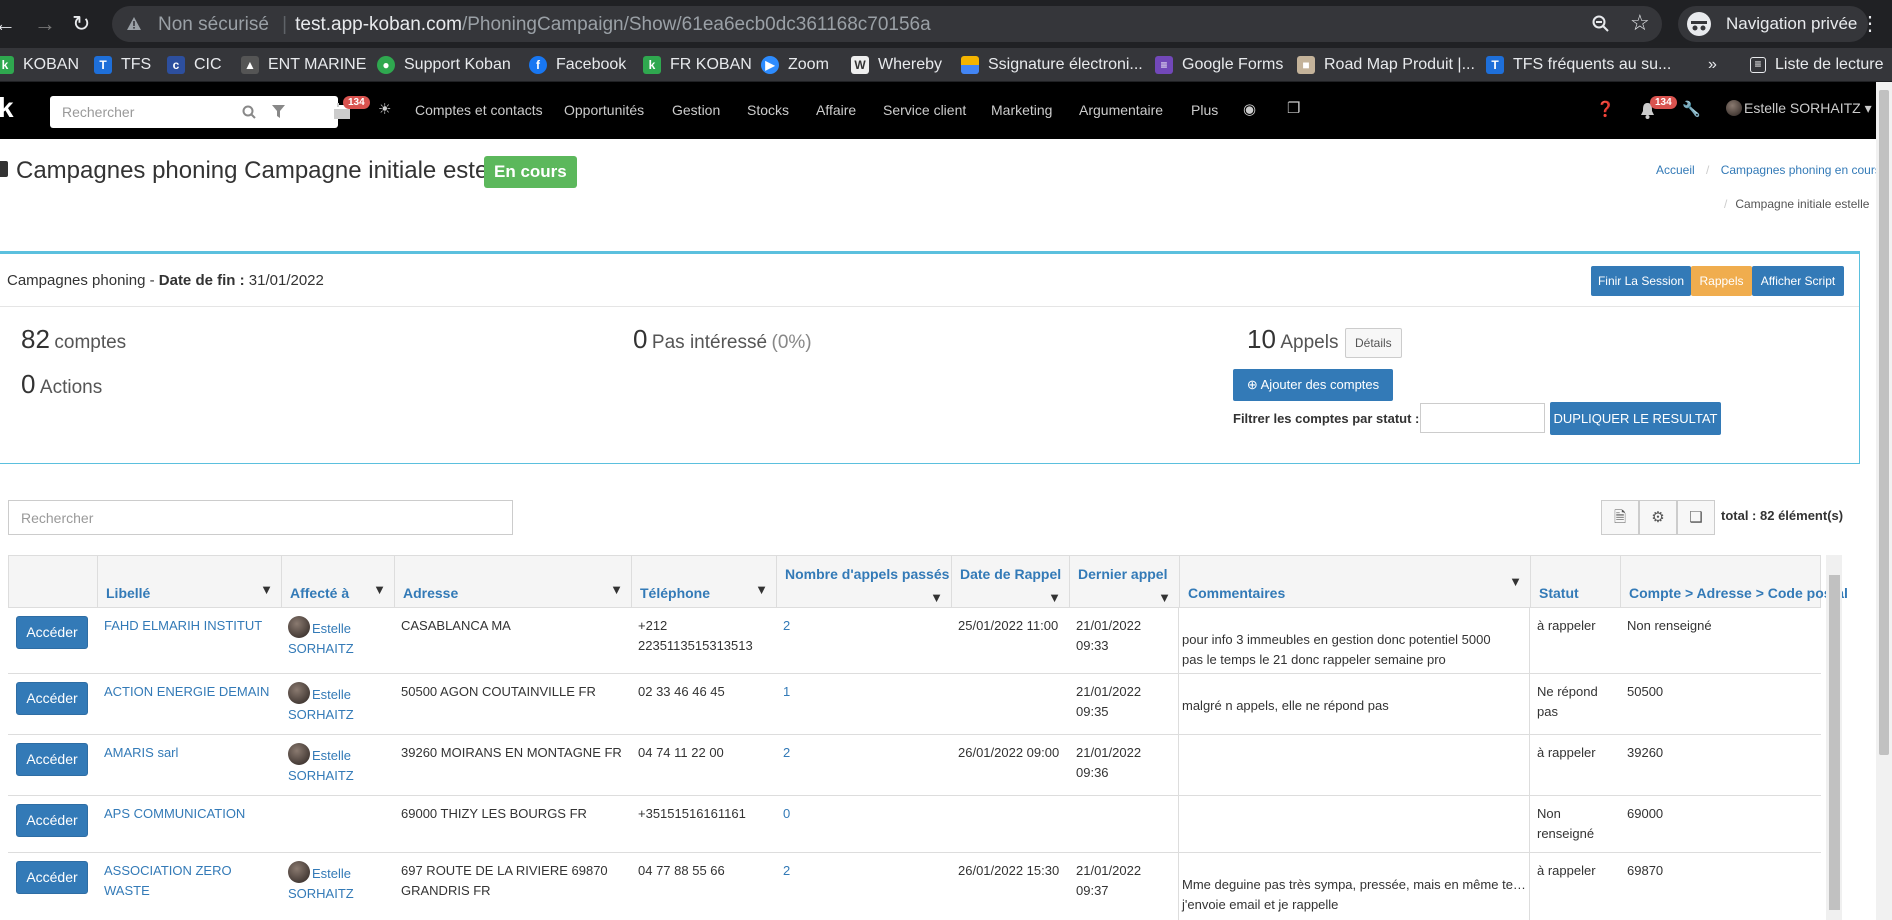 This screenshot has width=1892, height=920. I want to click on menu-opportunities: Opportunités, so click(604, 110).